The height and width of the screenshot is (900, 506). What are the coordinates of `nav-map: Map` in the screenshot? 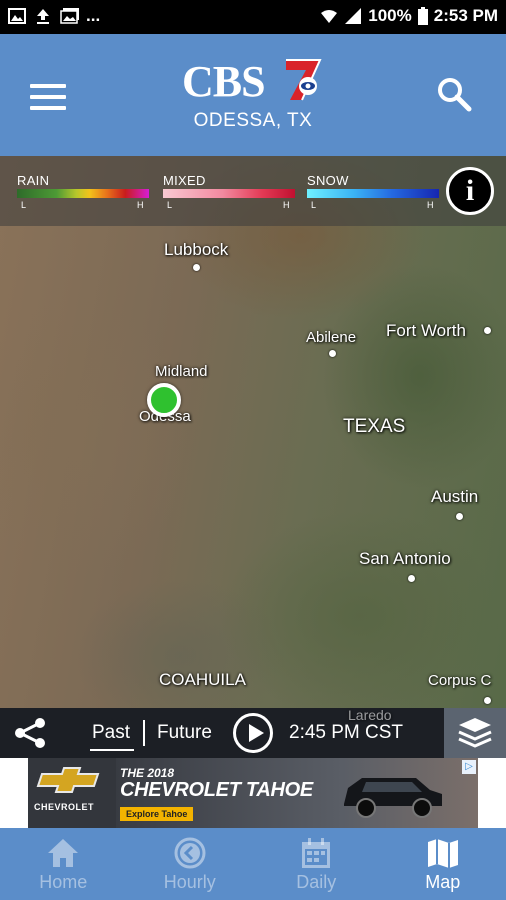 It's located at (443, 864).